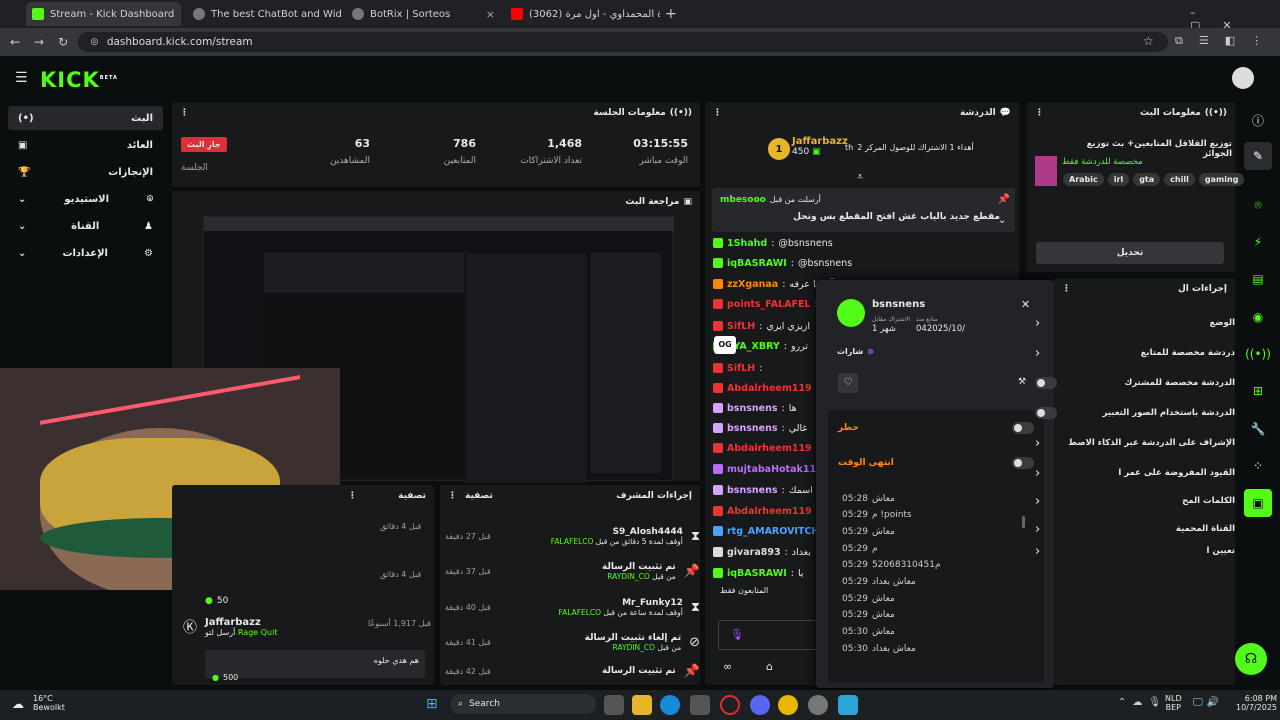 The width and height of the screenshot is (1280, 720). What do you see at coordinates (1135, 551) in the screenshot?
I see `action-row: تعيين ا ‹` at bounding box center [1135, 551].